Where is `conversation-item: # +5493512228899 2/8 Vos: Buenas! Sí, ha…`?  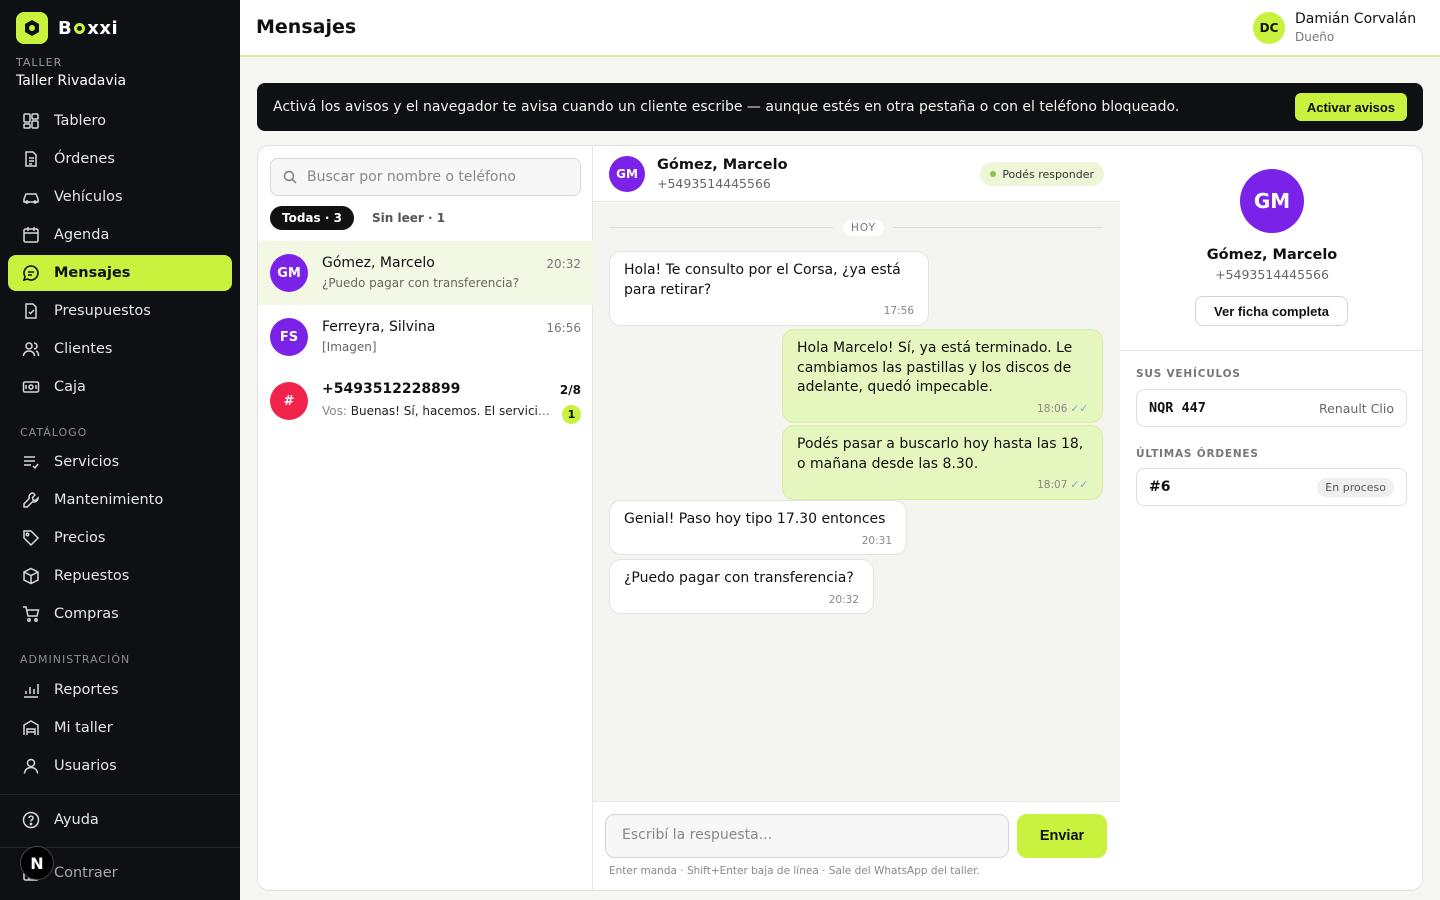 conversation-item: # +5493512228899 2/8 Vos: Buenas! Sí, ha… is located at coordinates (425, 401).